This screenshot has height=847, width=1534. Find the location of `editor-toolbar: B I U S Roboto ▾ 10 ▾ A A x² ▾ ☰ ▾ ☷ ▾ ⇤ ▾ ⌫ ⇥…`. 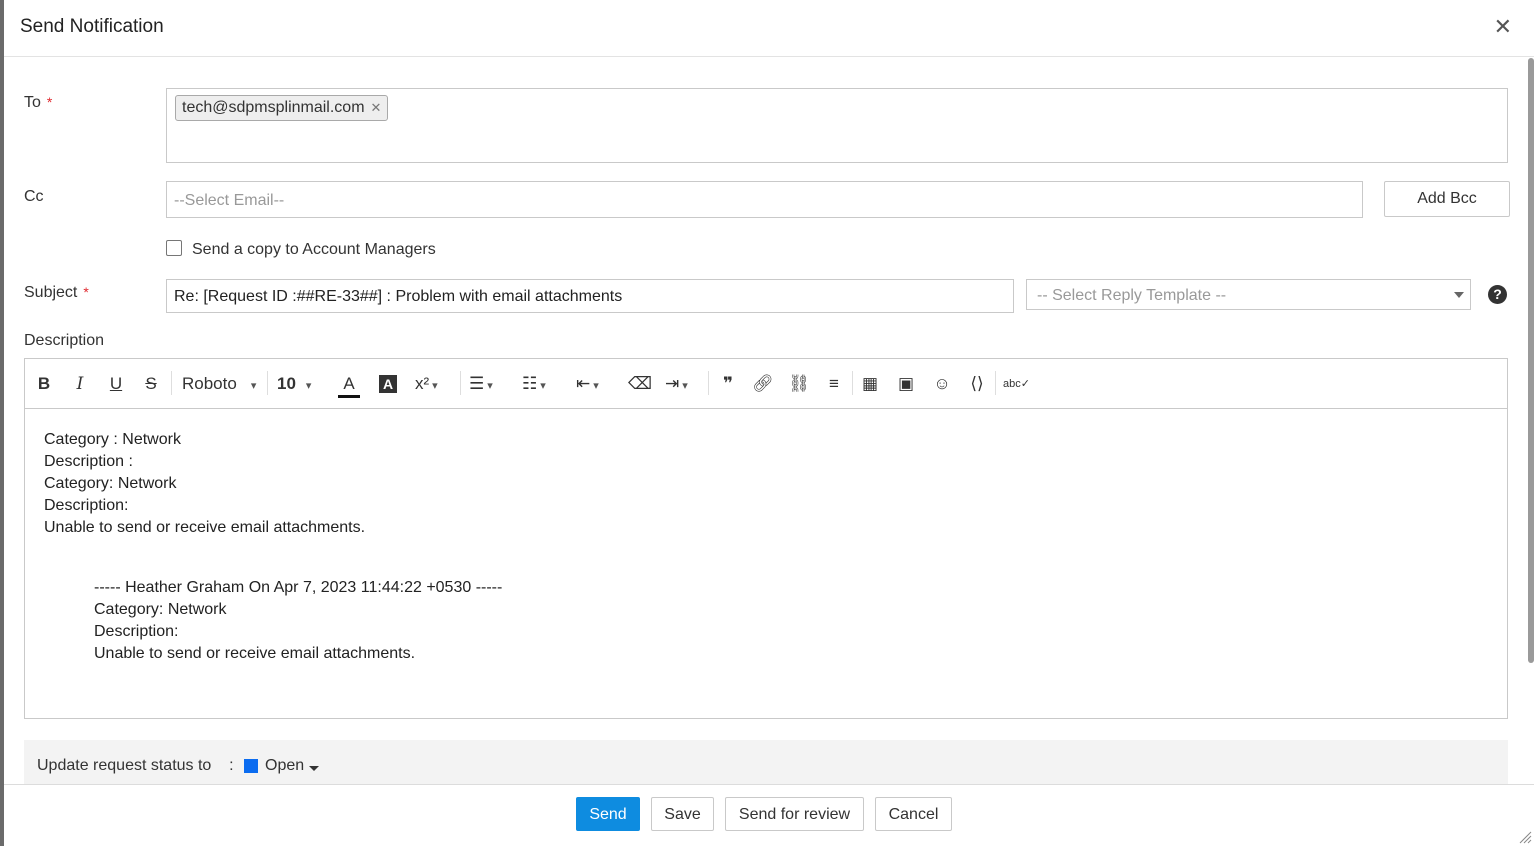

editor-toolbar: B I U S Roboto ▾ 10 ▾ A A x² ▾ ☰ ▾ ☷ ▾ ⇤ ▾ ⌫ ⇥… is located at coordinates (766, 384).